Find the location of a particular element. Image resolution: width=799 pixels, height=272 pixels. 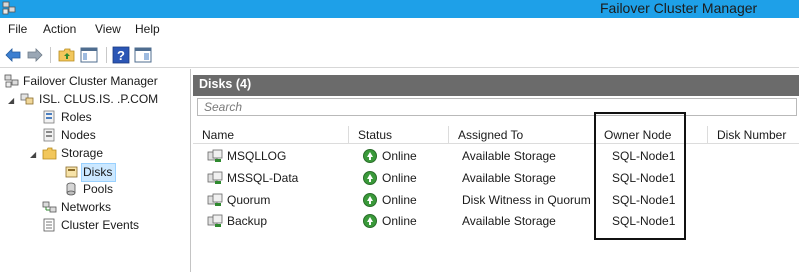

owner-node-highlight is located at coordinates (640, 176).